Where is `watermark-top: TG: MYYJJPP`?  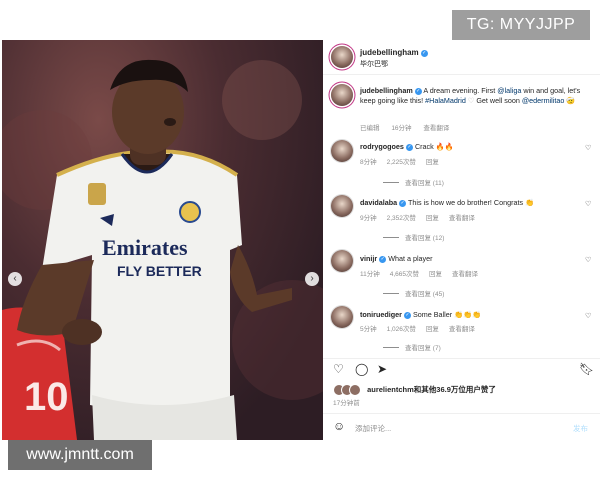
watermark-top: TG: MYYJJPP is located at coordinates (521, 25).